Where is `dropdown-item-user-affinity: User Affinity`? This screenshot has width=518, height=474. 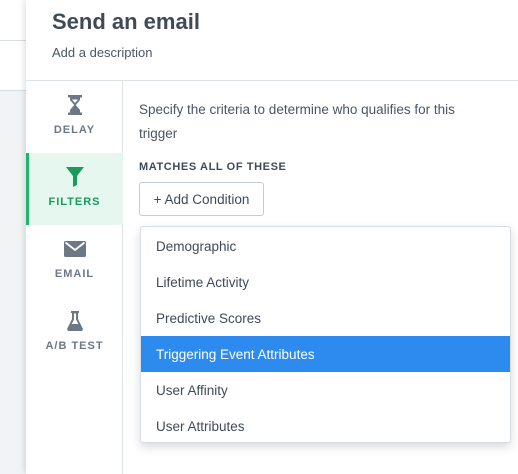
dropdown-item-user-affinity: User Affinity is located at coordinates (325, 390).